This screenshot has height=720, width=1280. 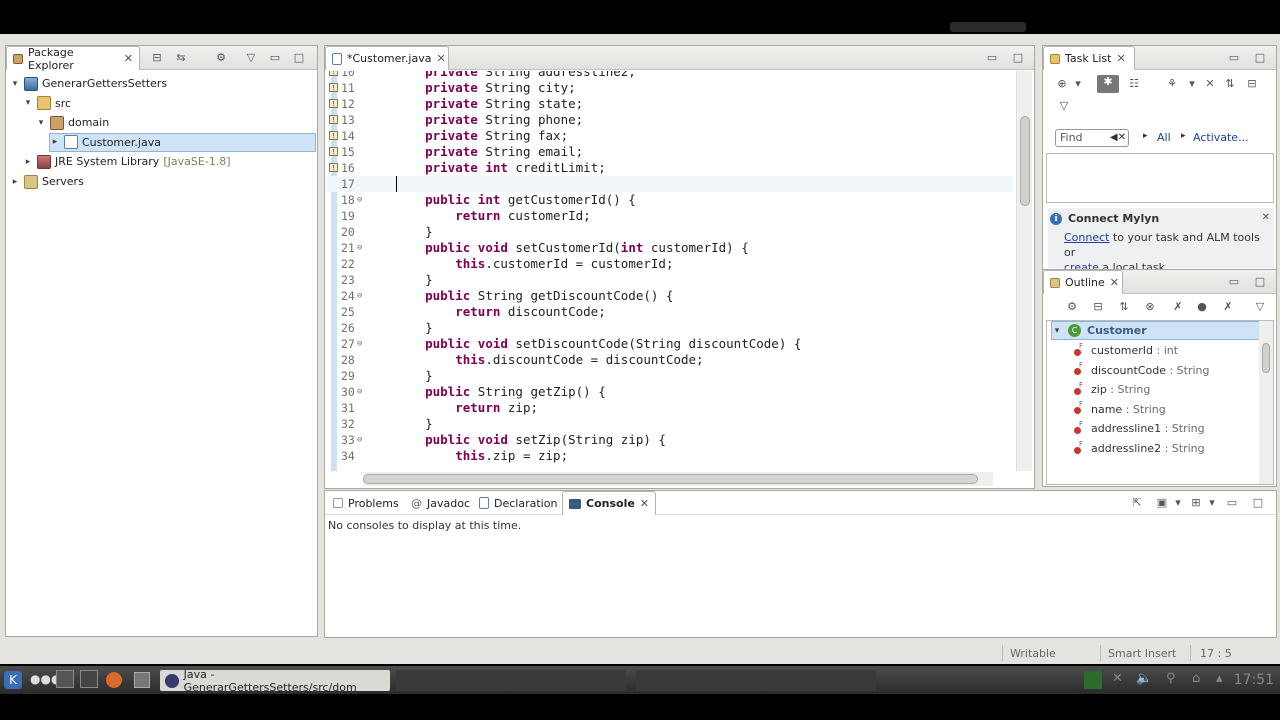 I want to click on hide-static-icon: ✗, so click(x=1178, y=307).